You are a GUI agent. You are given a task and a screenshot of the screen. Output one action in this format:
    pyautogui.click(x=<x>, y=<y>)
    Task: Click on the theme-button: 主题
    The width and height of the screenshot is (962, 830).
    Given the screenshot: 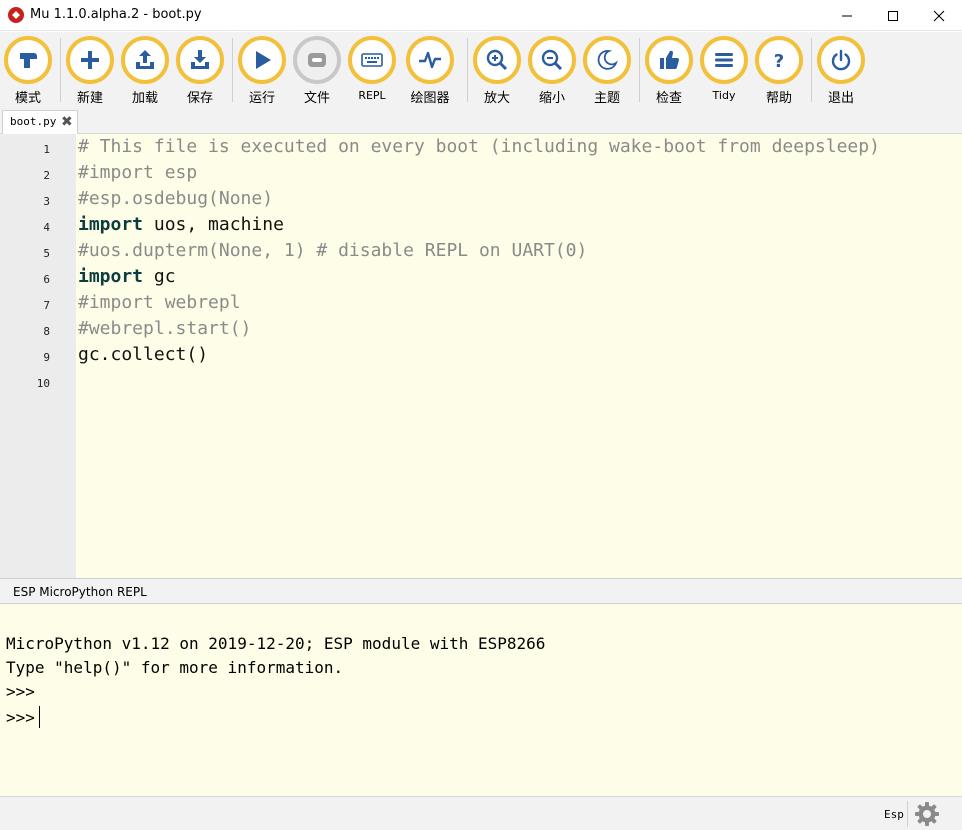 What is the action you would take?
    pyautogui.click(x=607, y=71)
    